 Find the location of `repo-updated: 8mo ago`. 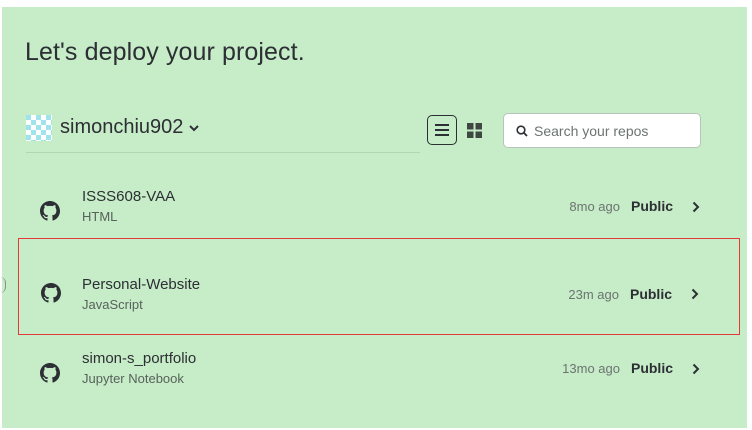

repo-updated: 8mo ago is located at coordinates (594, 206).